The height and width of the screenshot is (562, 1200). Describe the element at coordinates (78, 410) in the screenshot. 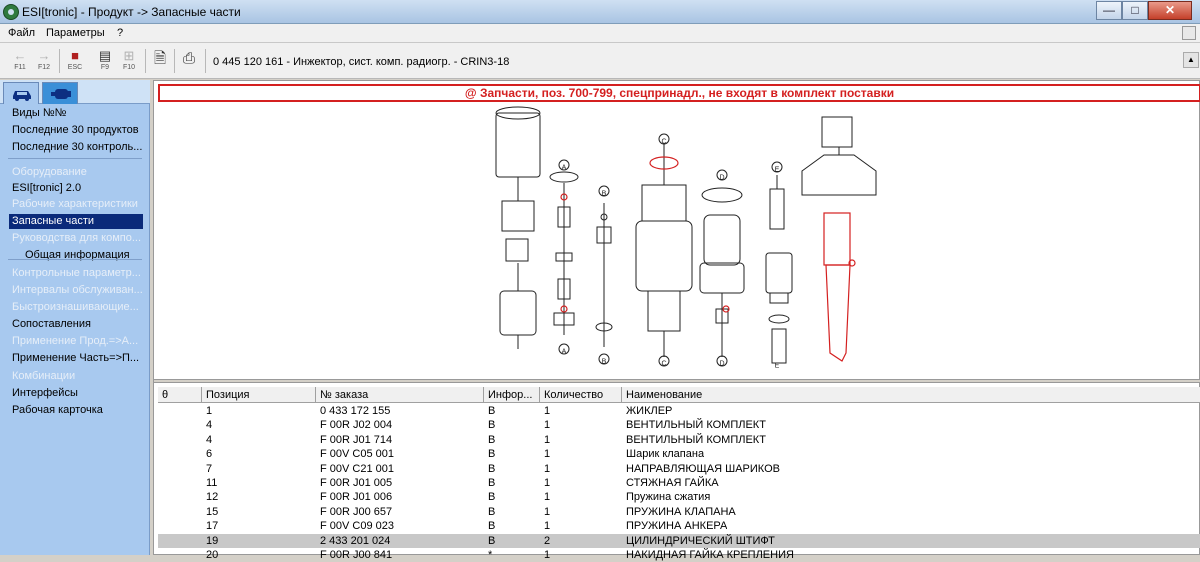

I see `sidebar-item: Рабочая карточка` at that location.